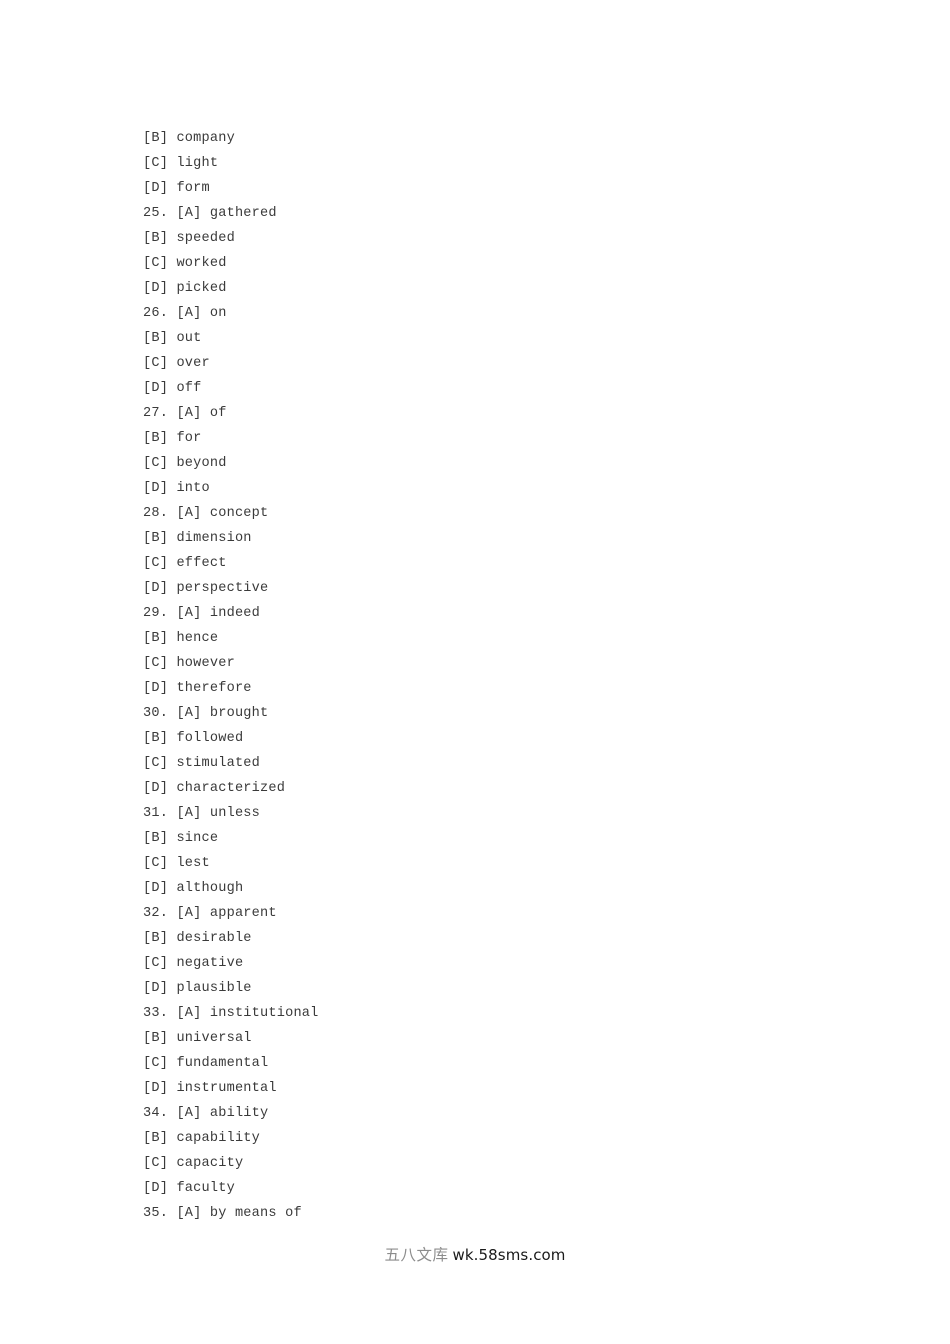  What do you see at coordinates (205, 238) in the screenshot?
I see `option-text: speeded` at bounding box center [205, 238].